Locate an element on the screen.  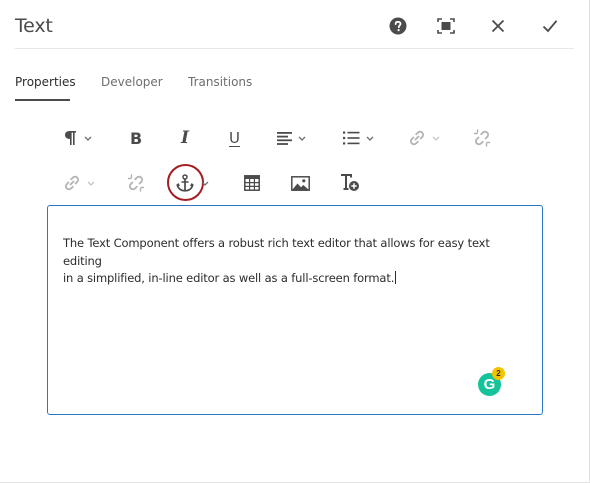
image-icon is located at coordinates (300, 183).